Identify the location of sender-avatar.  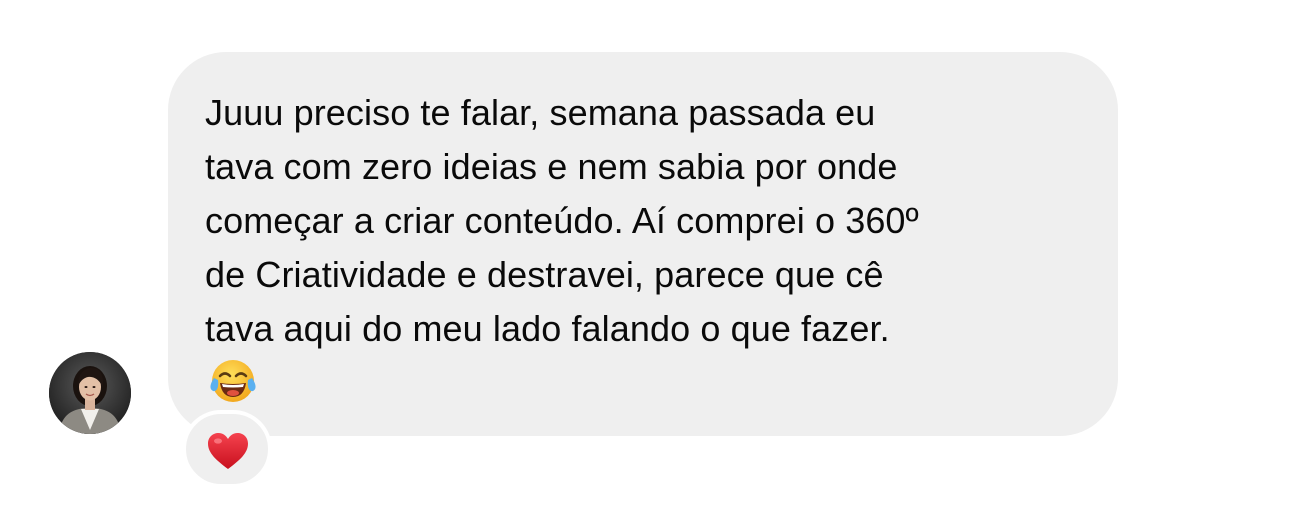
(90, 393).